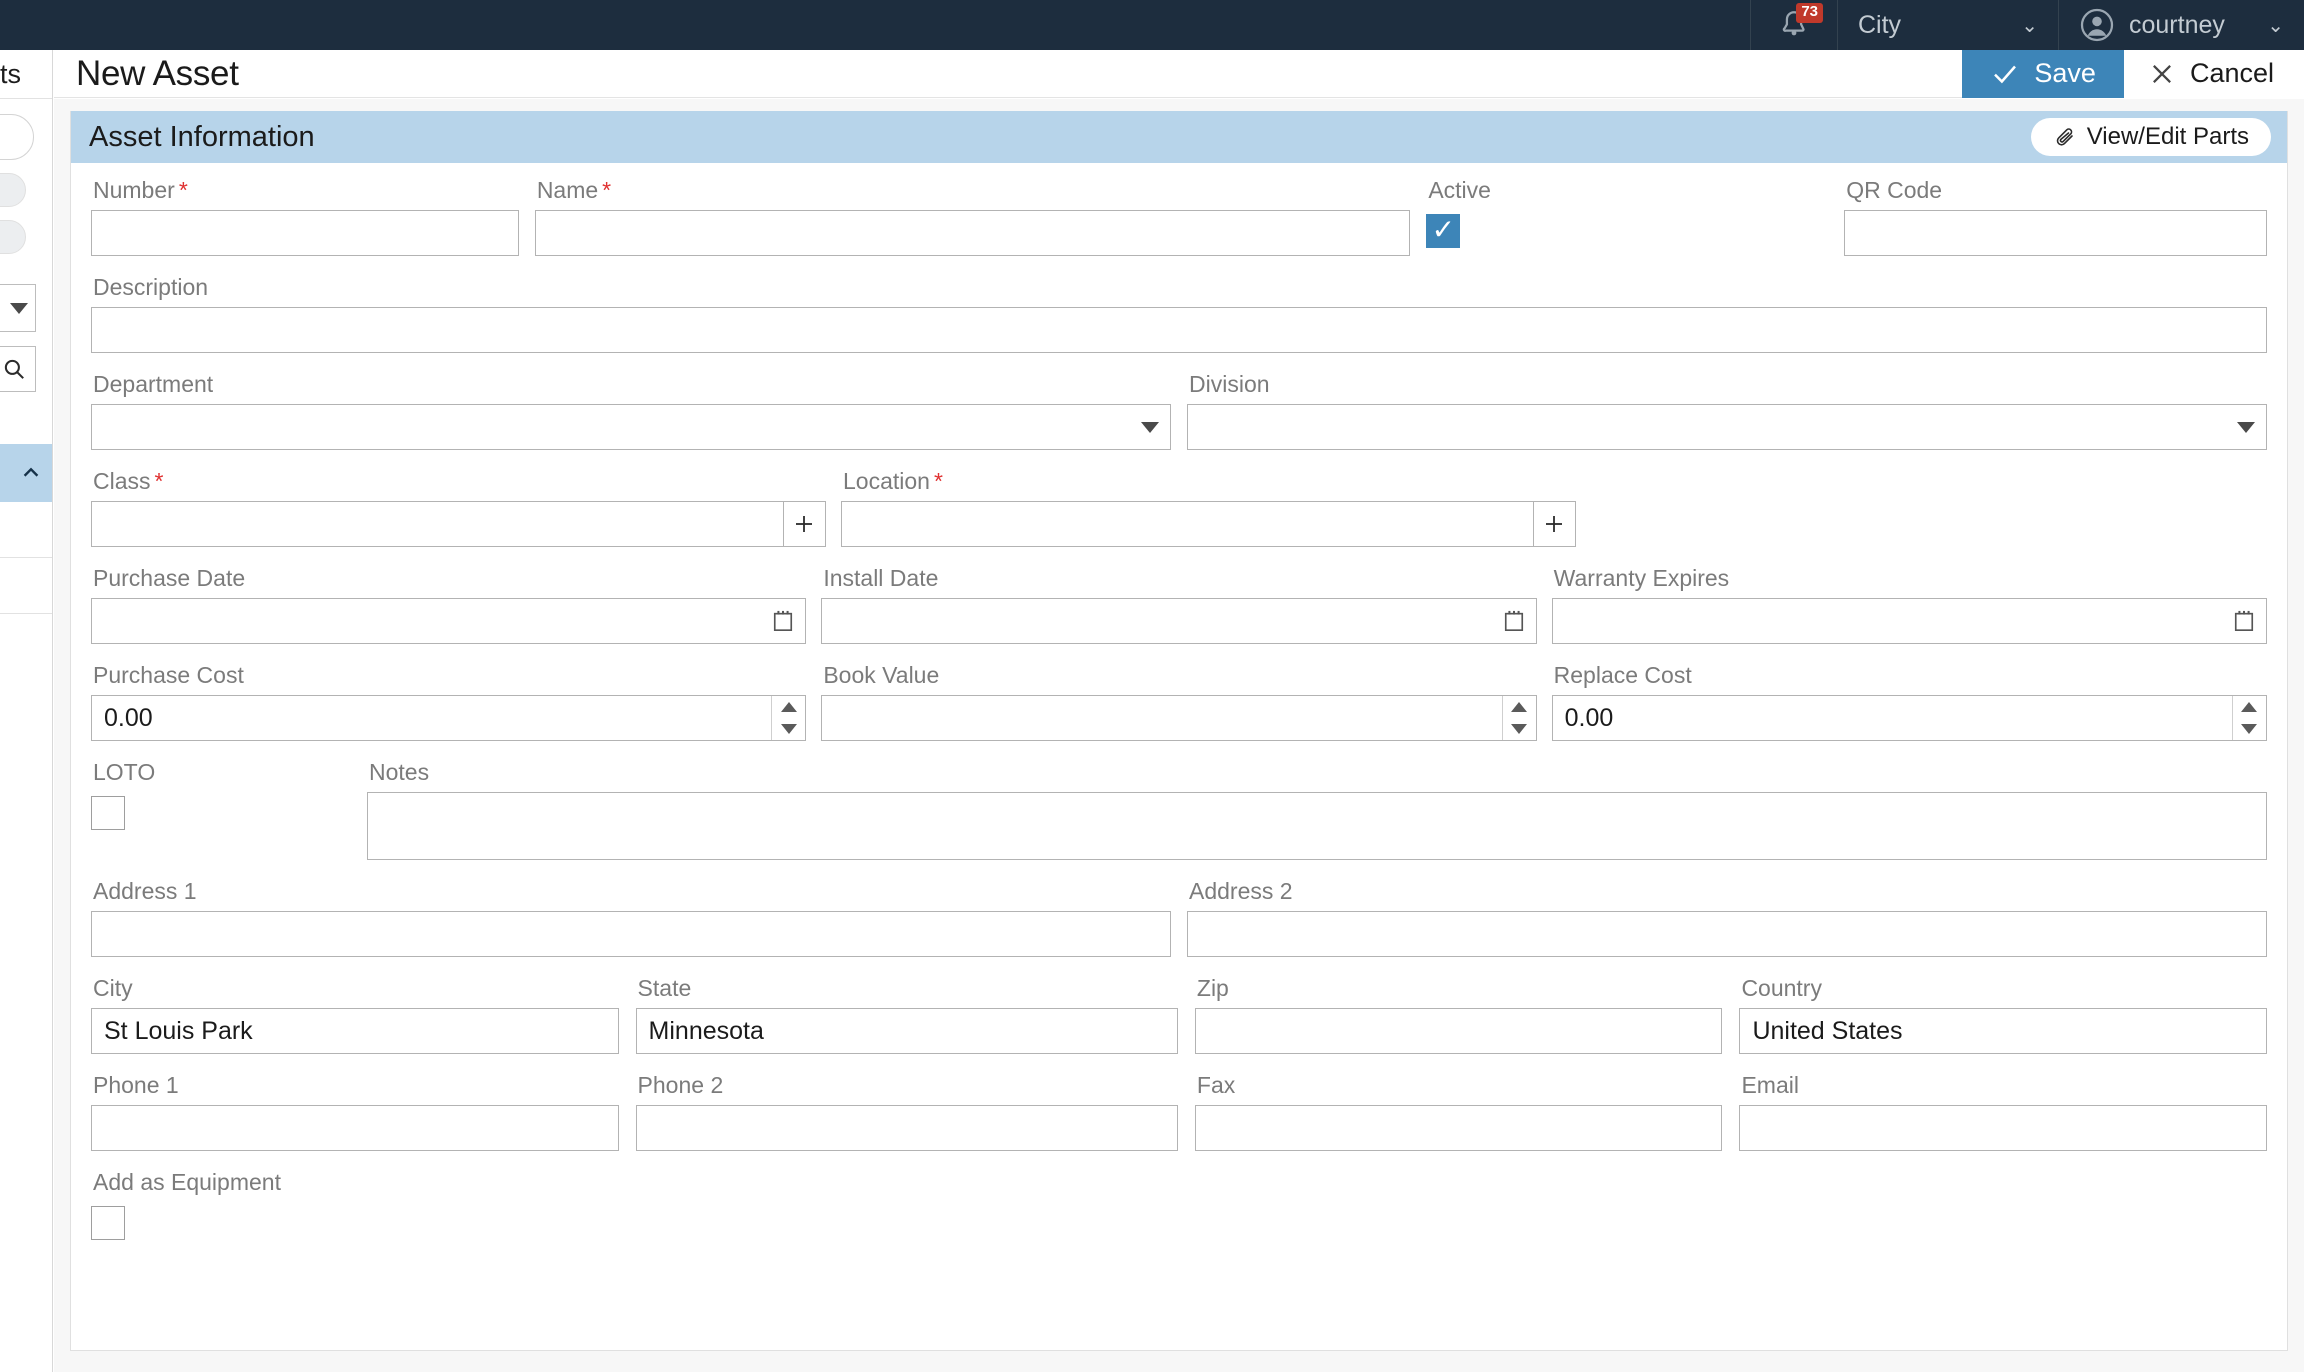 Image resolution: width=2304 pixels, height=1372 pixels. Describe the element at coordinates (124, 772) in the screenshot. I see `loto-label: LOTO` at that location.